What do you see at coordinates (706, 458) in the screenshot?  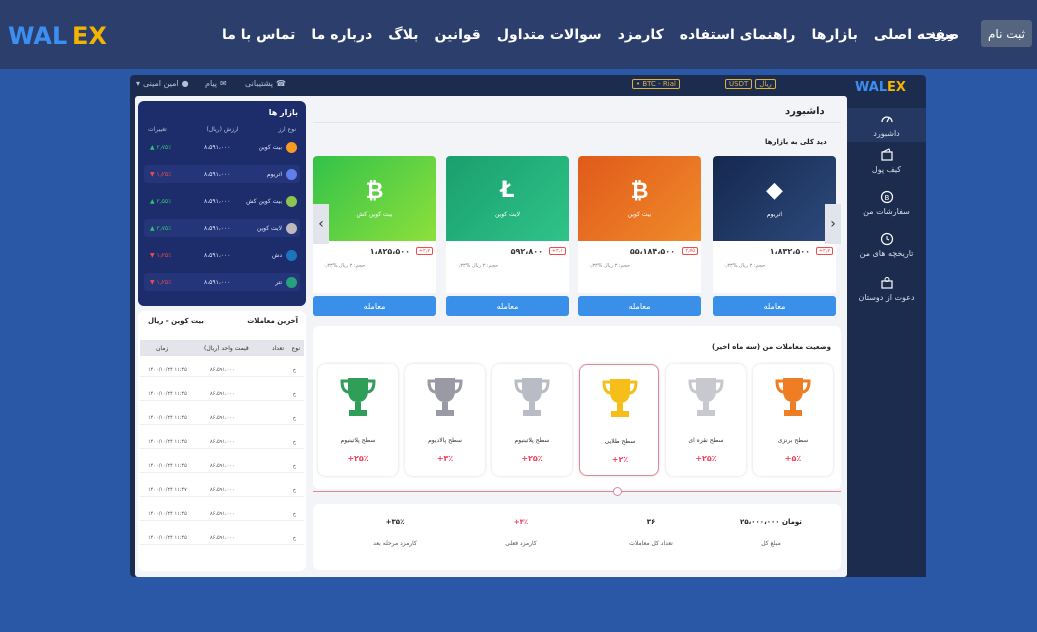 I see `level-percent: +۲۵٪` at bounding box center [706, 458].